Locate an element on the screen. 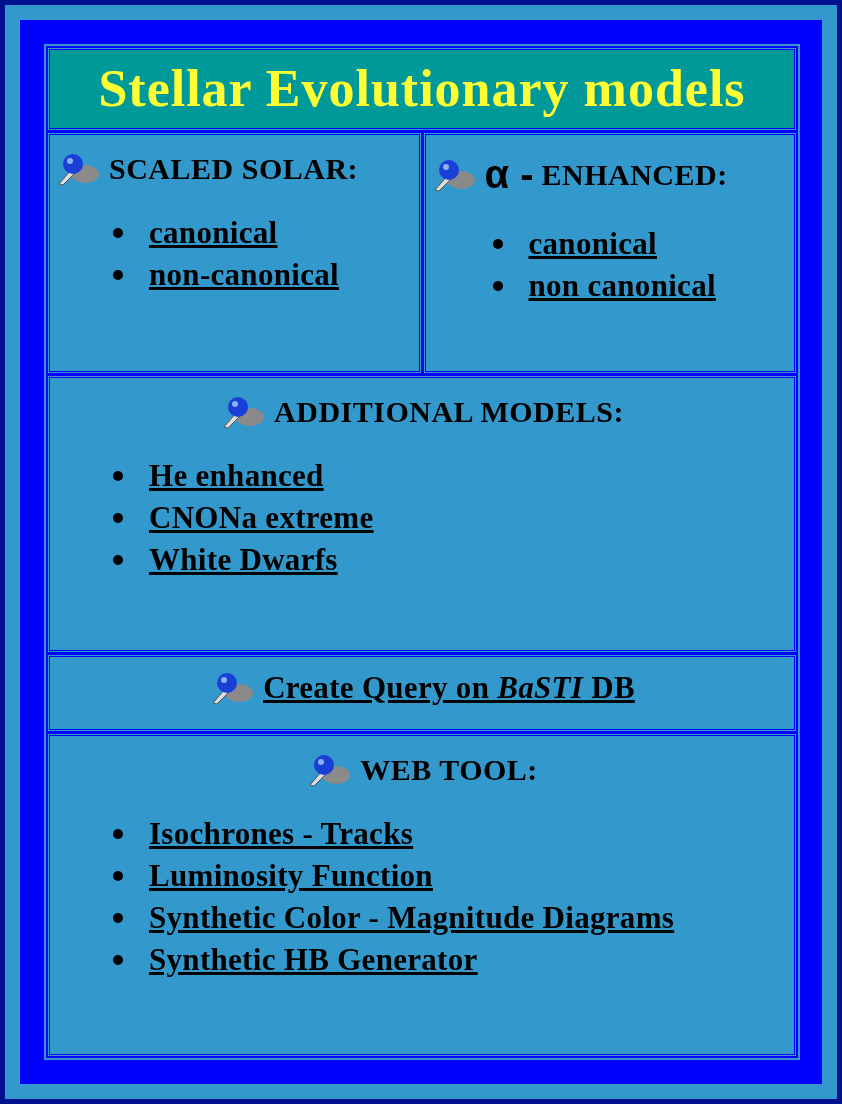 This screenshot has width=842, height=1104. model-link: Synthetic HB Generator is located at coordinates (313, 960).